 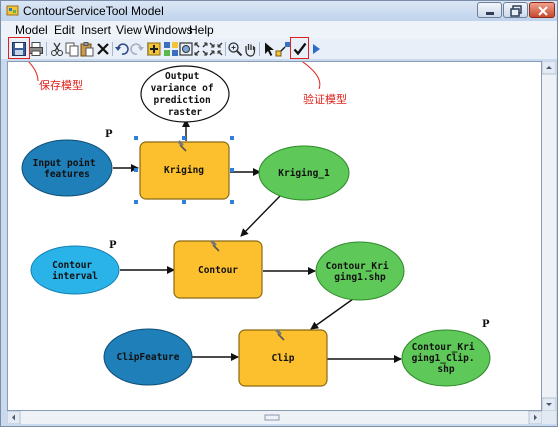 I want to click on app-icon, so click(x=12, y=10).